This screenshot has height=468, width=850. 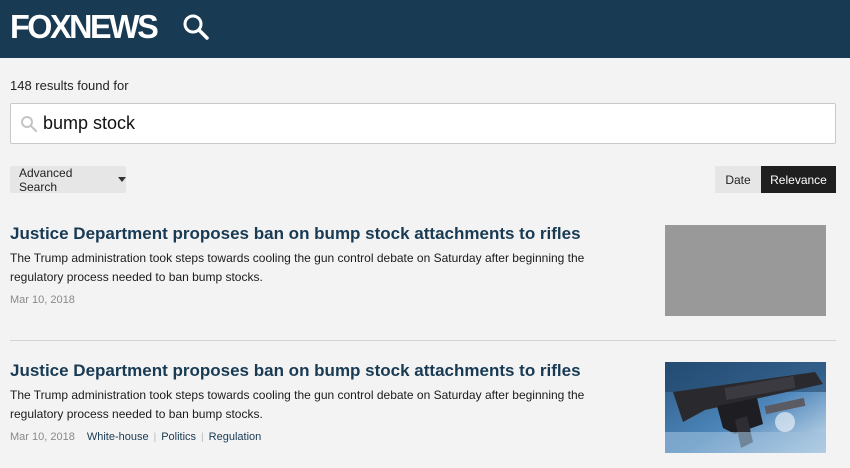 I want to click on results-count: 148 results found for, so click(x=69, y=85).